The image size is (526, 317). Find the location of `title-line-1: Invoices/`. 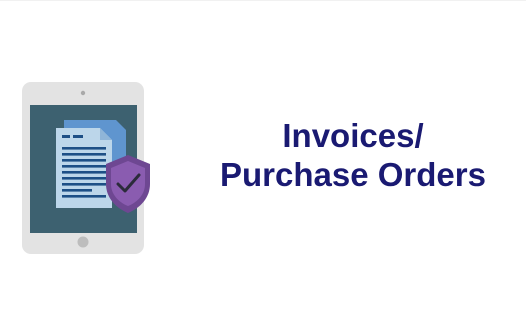

title-line-1: Invoices/ is located at coordinates (353, 135).